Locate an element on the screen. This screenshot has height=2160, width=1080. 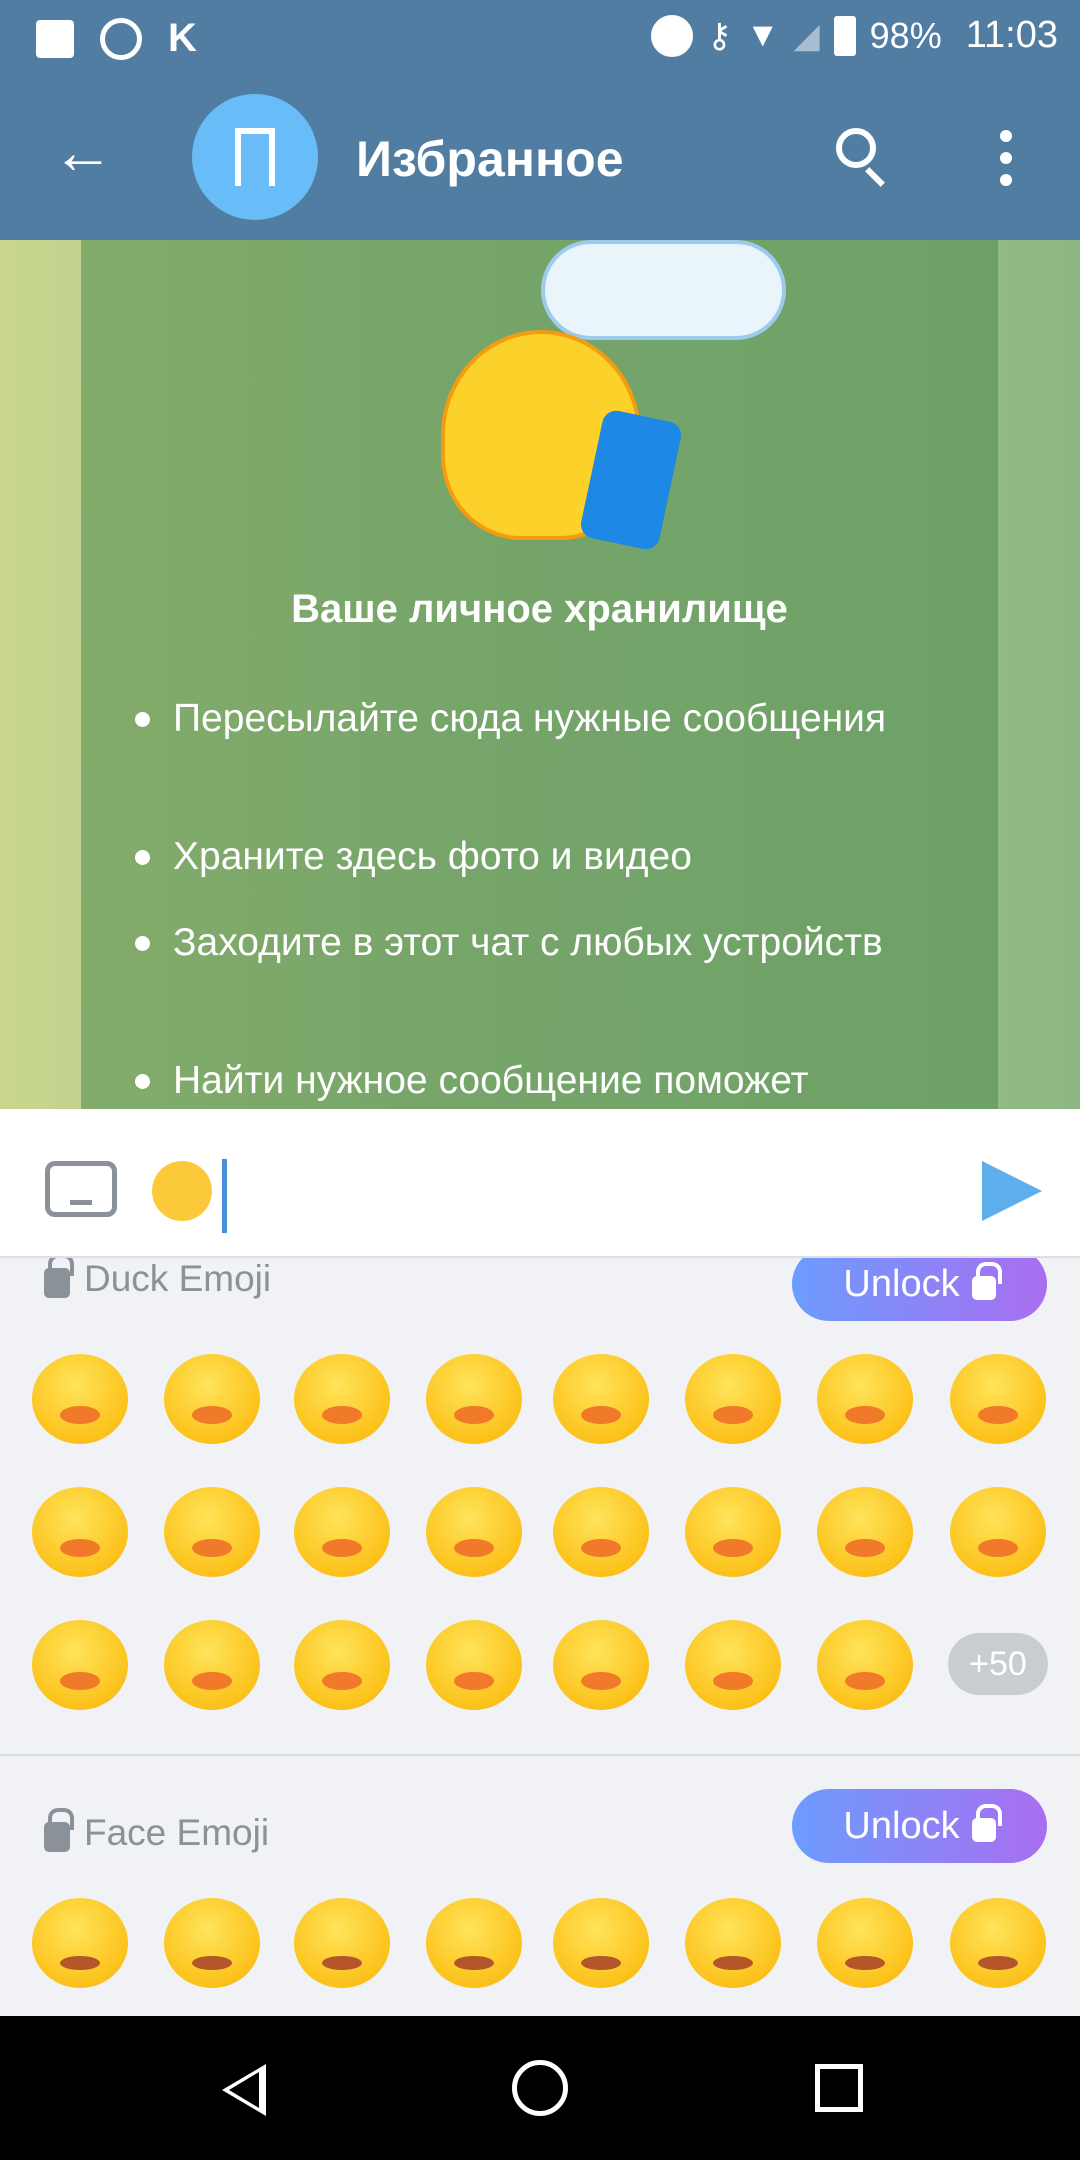
app-bar: ← Избранное is located at coordinates (540, 156).